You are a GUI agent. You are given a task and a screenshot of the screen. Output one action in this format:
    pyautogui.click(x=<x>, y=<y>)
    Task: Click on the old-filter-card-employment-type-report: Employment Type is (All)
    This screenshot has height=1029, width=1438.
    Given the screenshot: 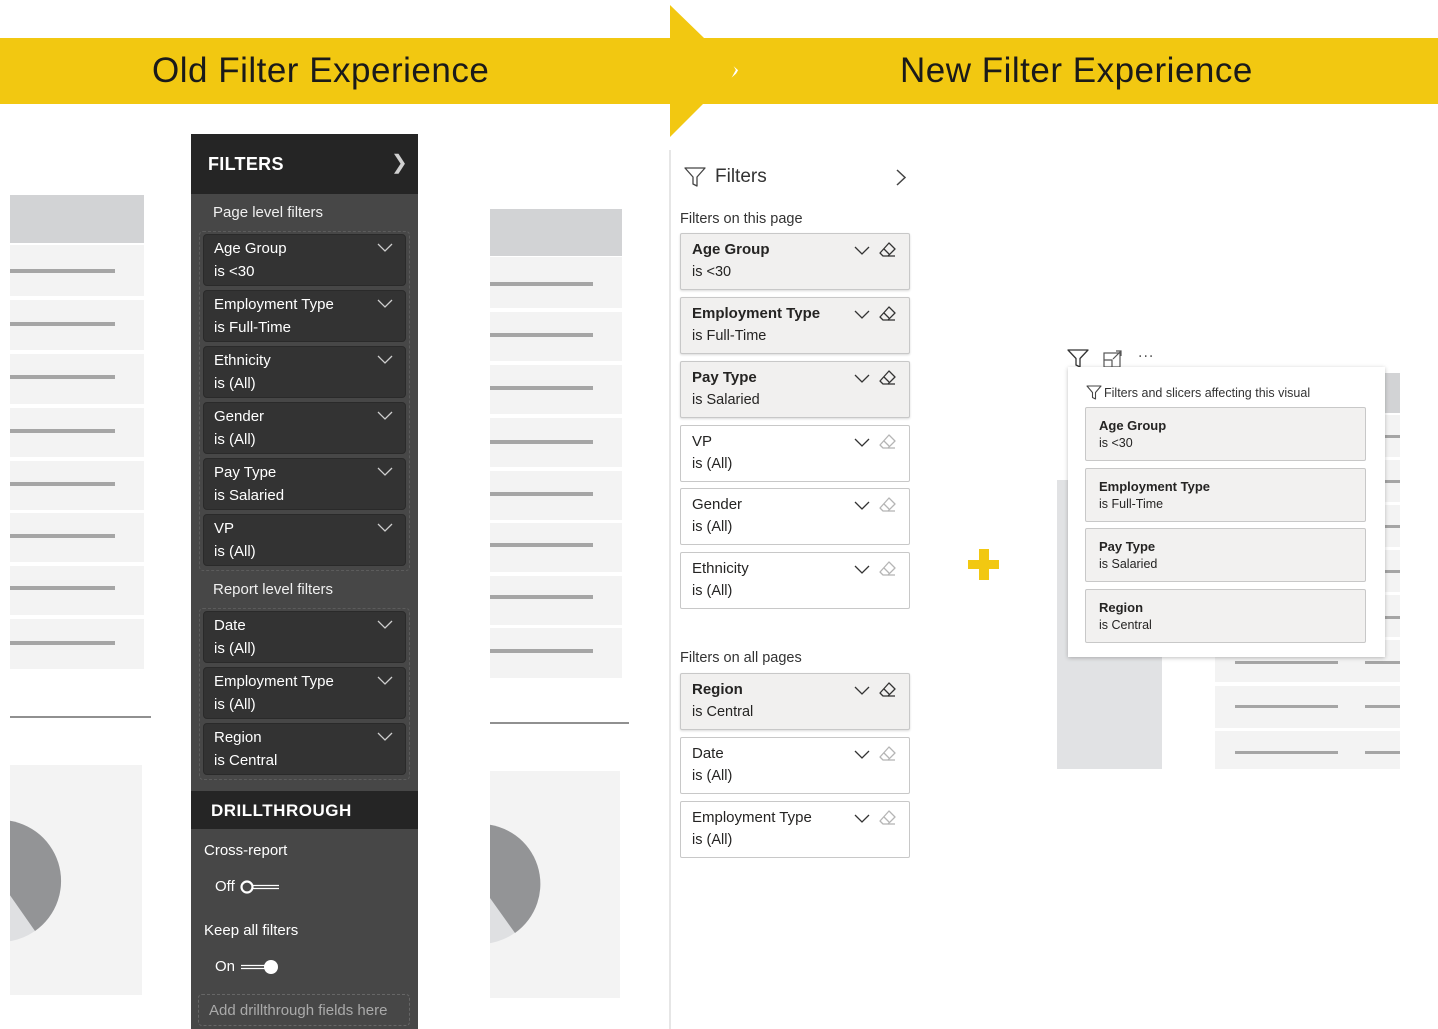 What is the action you would take?
    pyautogui.click(x=304, y=693)
    